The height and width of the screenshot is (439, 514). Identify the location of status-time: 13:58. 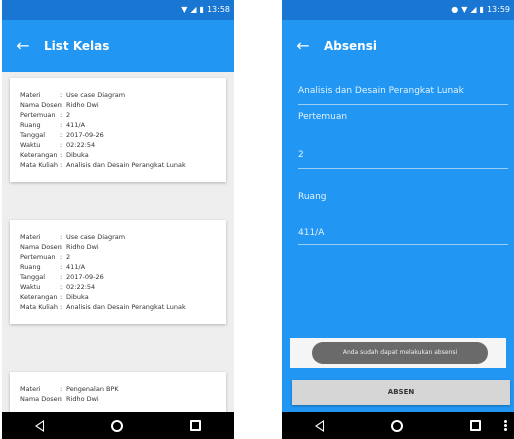
(218, 9).